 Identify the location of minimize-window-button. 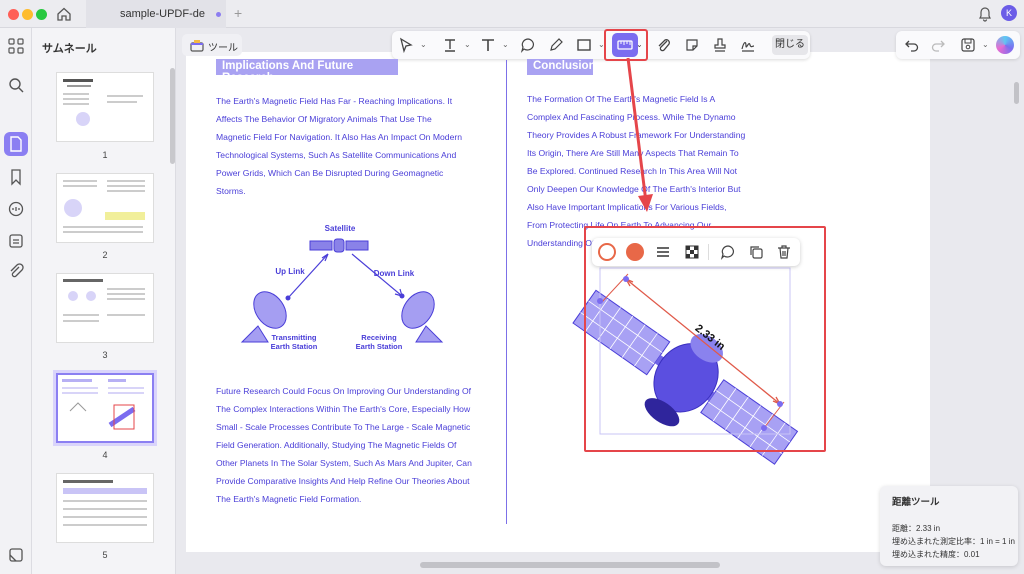
(27, 14).